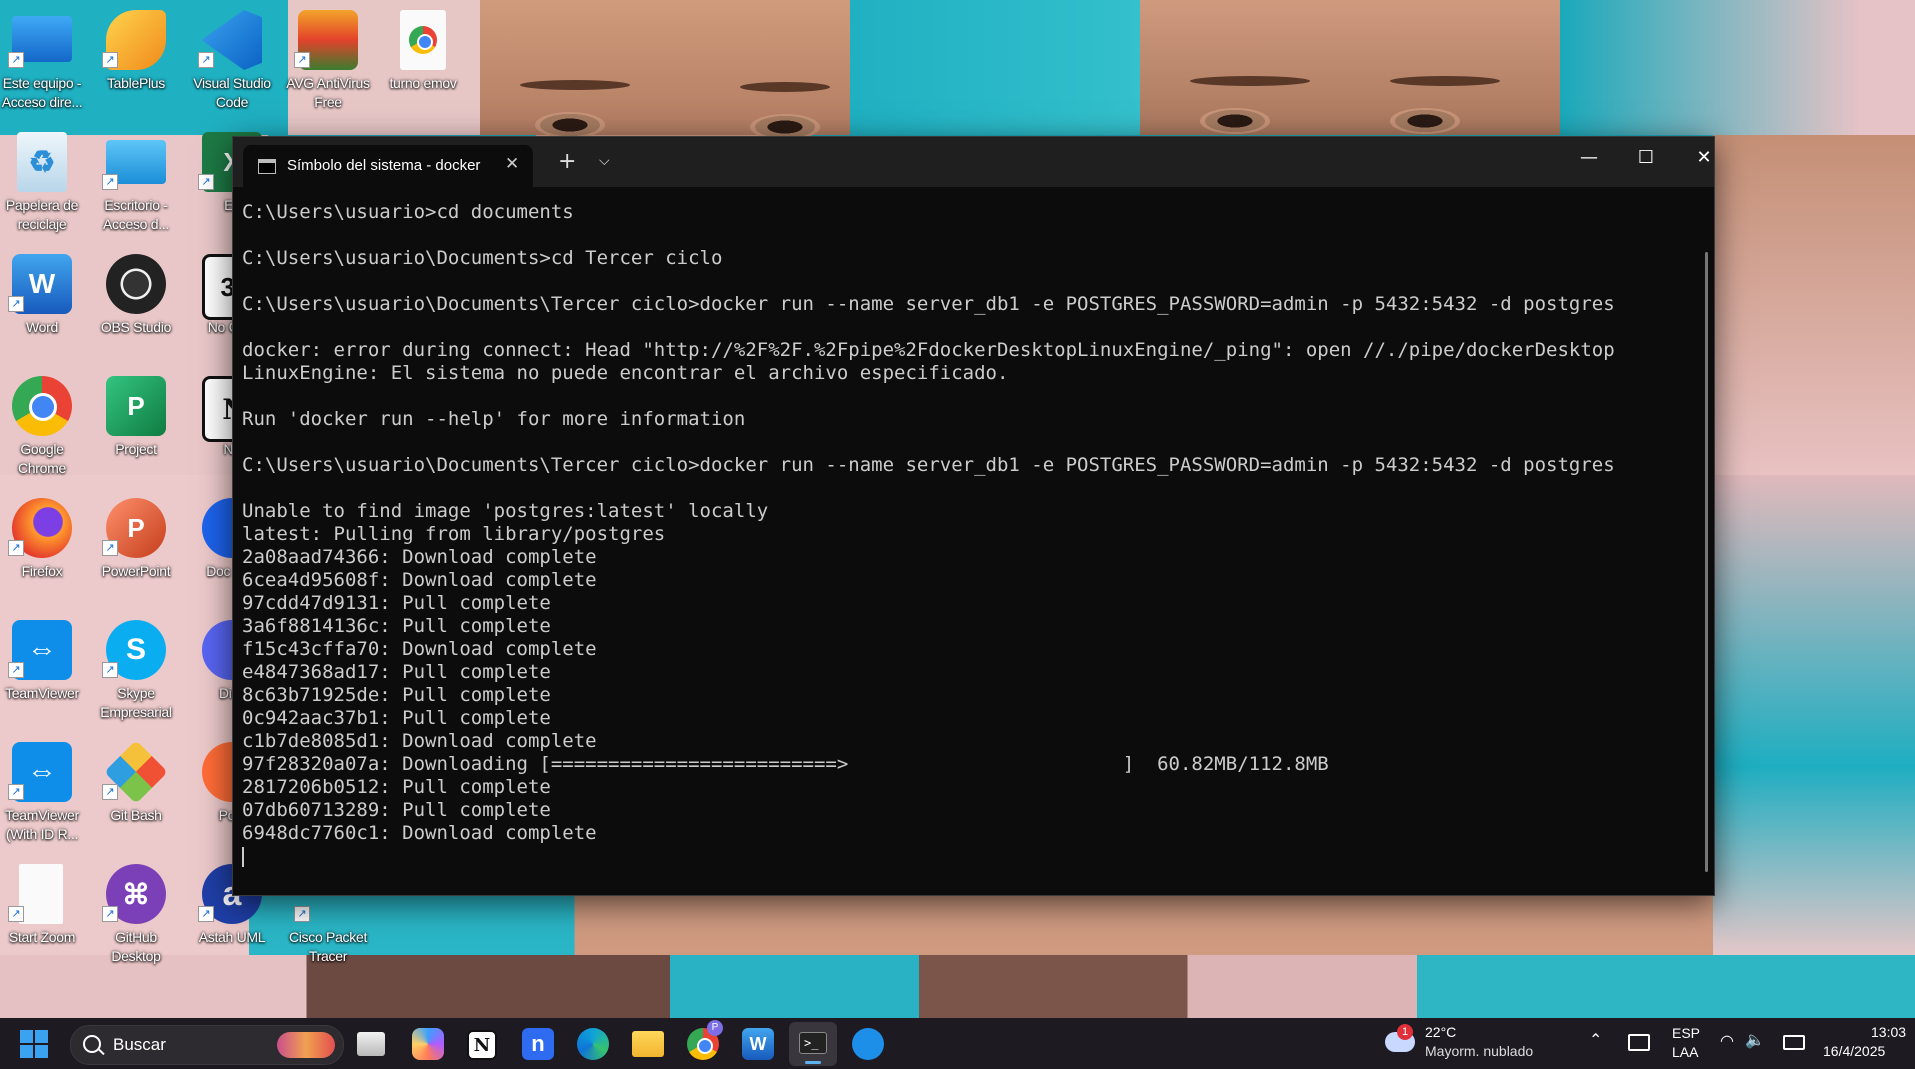 The image size is (1915, 1069). What do you see at coordinates (1441, 1032) in the screenshot?
I see `weather-temperature: 22°C` at bounding box center [1441, 1032].